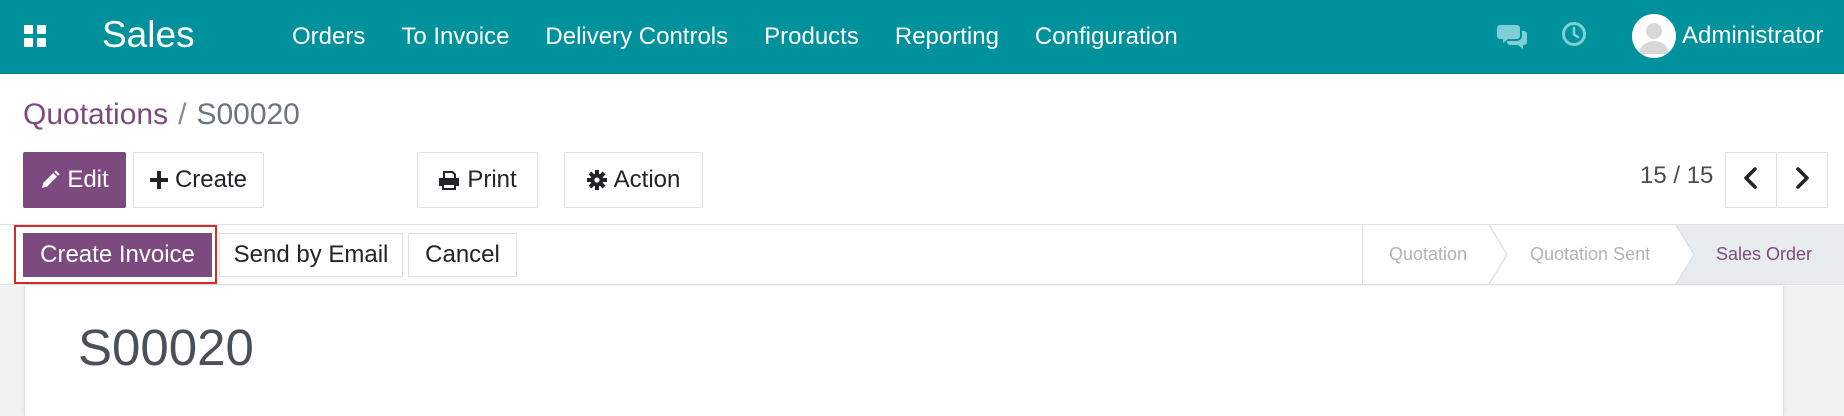 This screenshot has width=1844, height=416. Describe the element at coordinates (811, 37) in the screenshot. I see `menu-item-products: Products` at that location.